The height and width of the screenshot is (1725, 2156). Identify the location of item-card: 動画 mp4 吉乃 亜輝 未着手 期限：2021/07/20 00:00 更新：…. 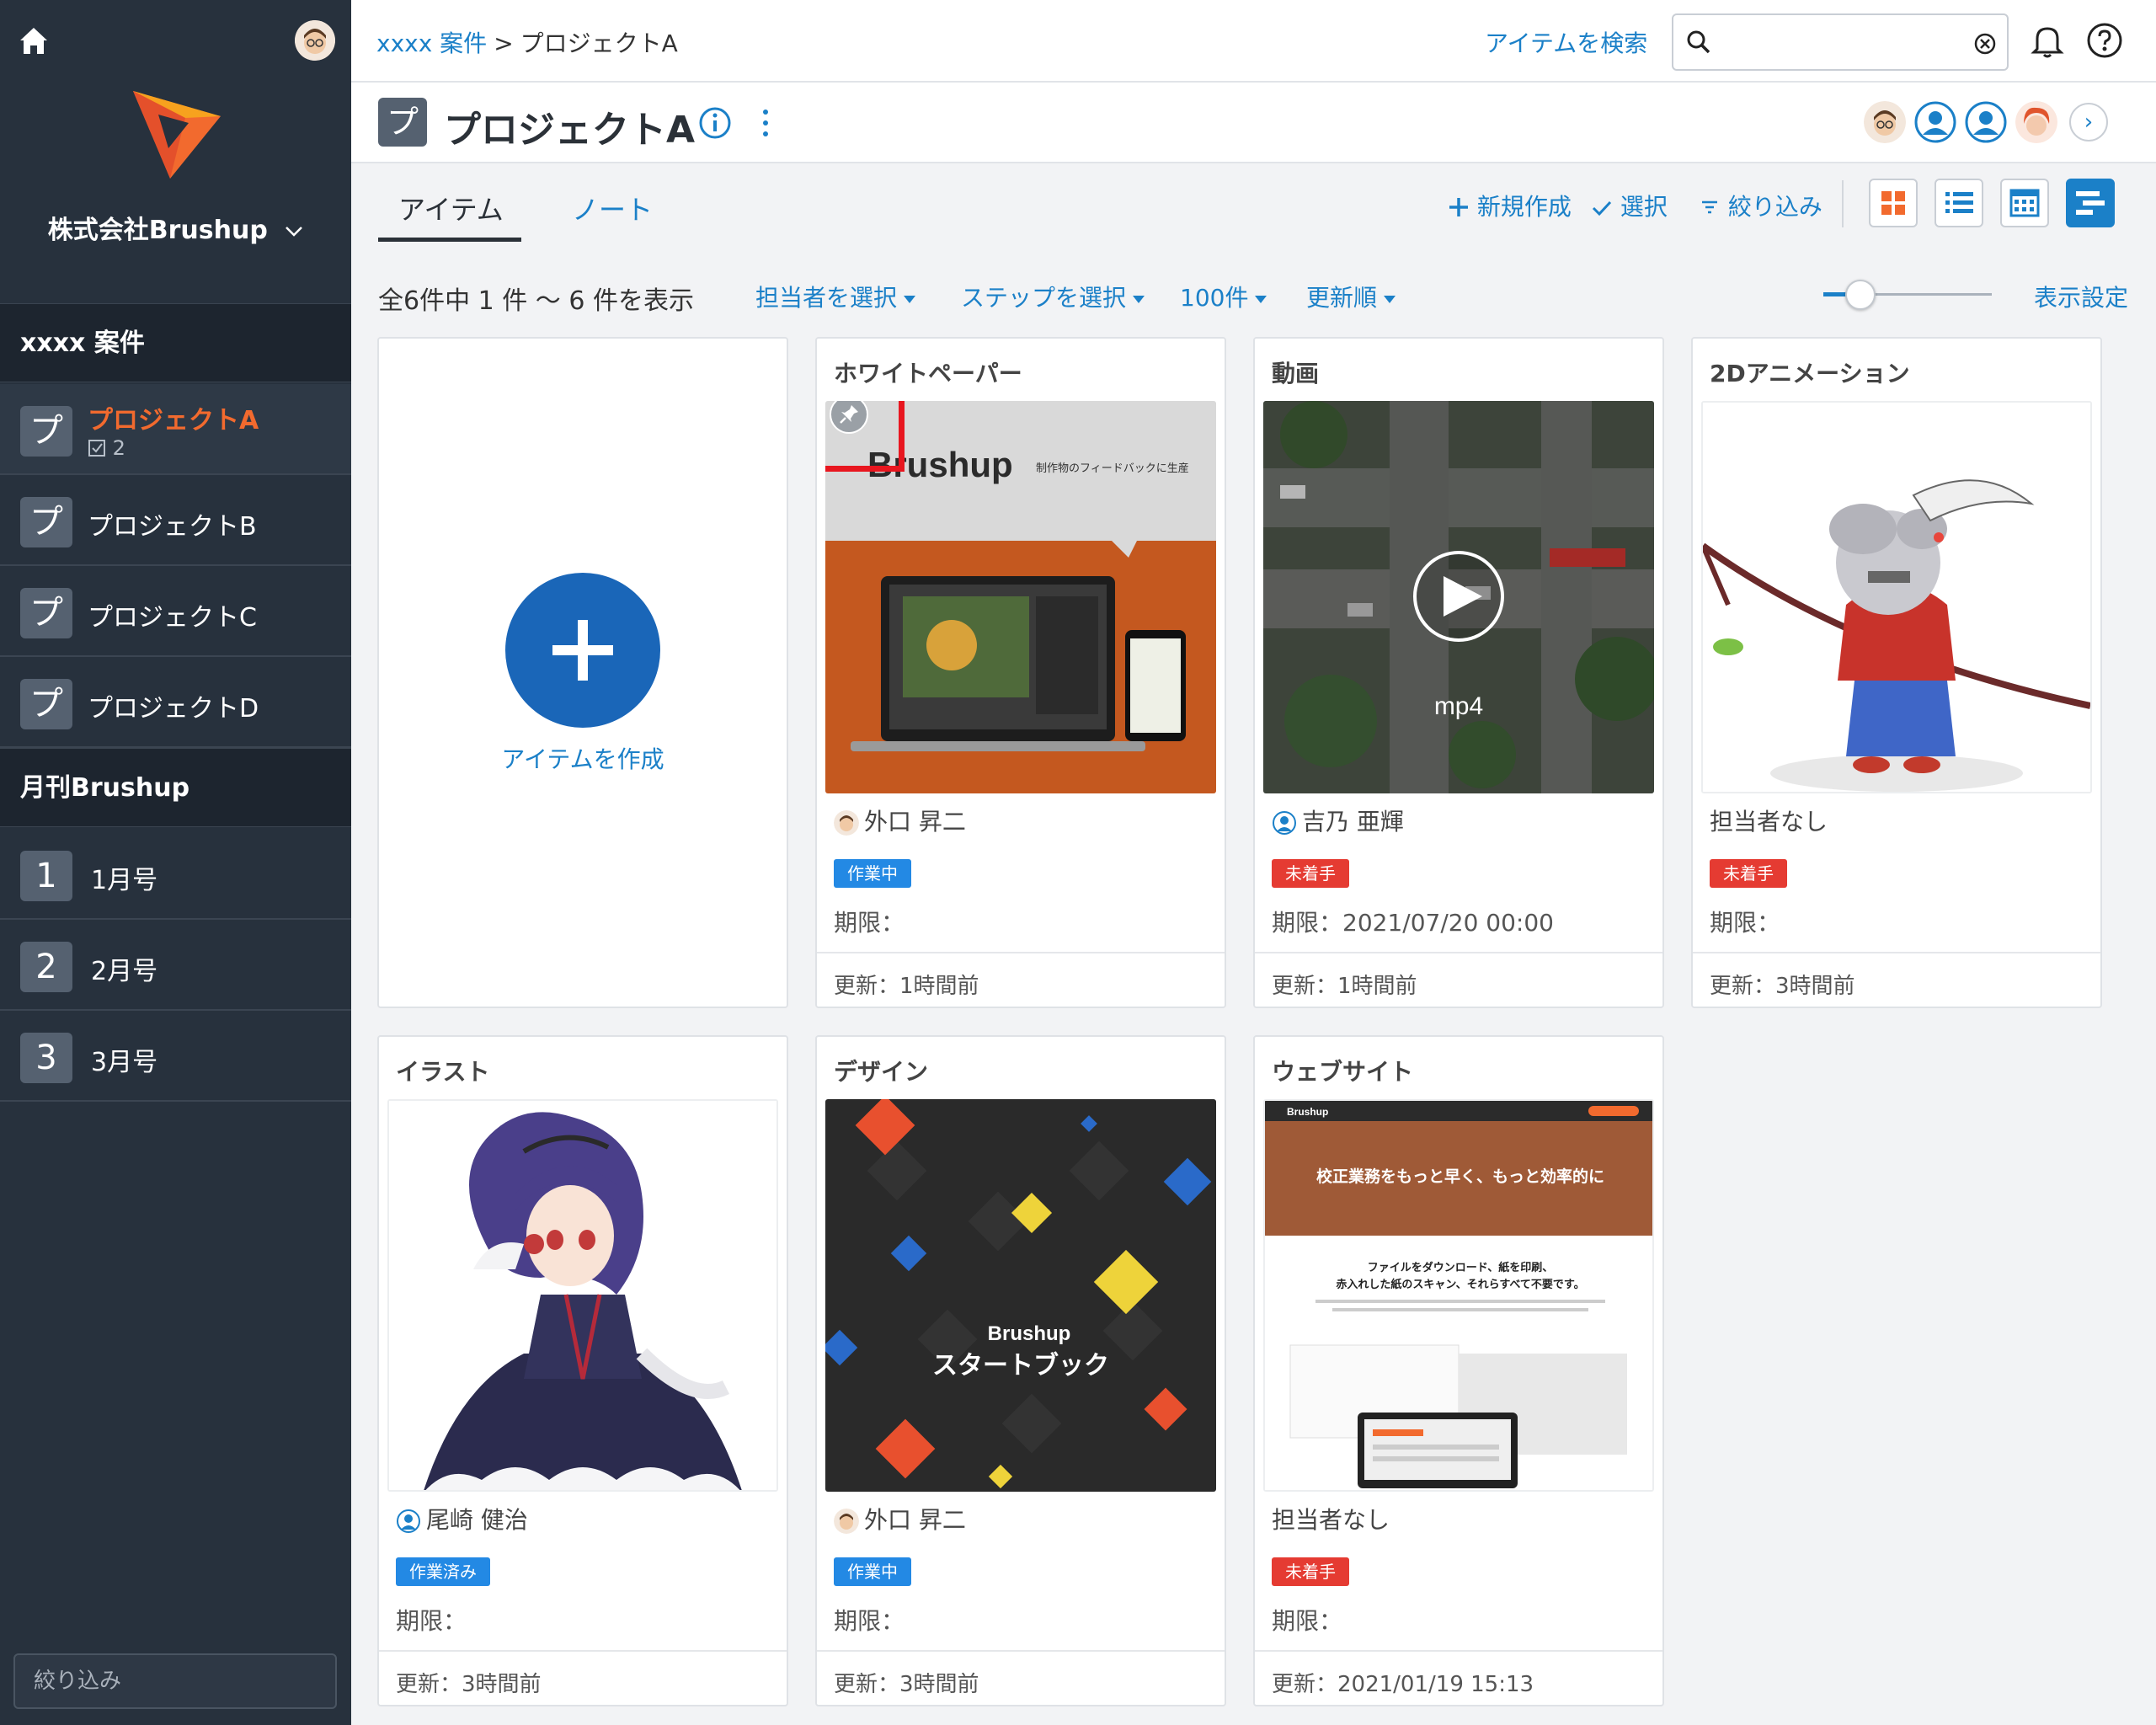
(1458, 672).